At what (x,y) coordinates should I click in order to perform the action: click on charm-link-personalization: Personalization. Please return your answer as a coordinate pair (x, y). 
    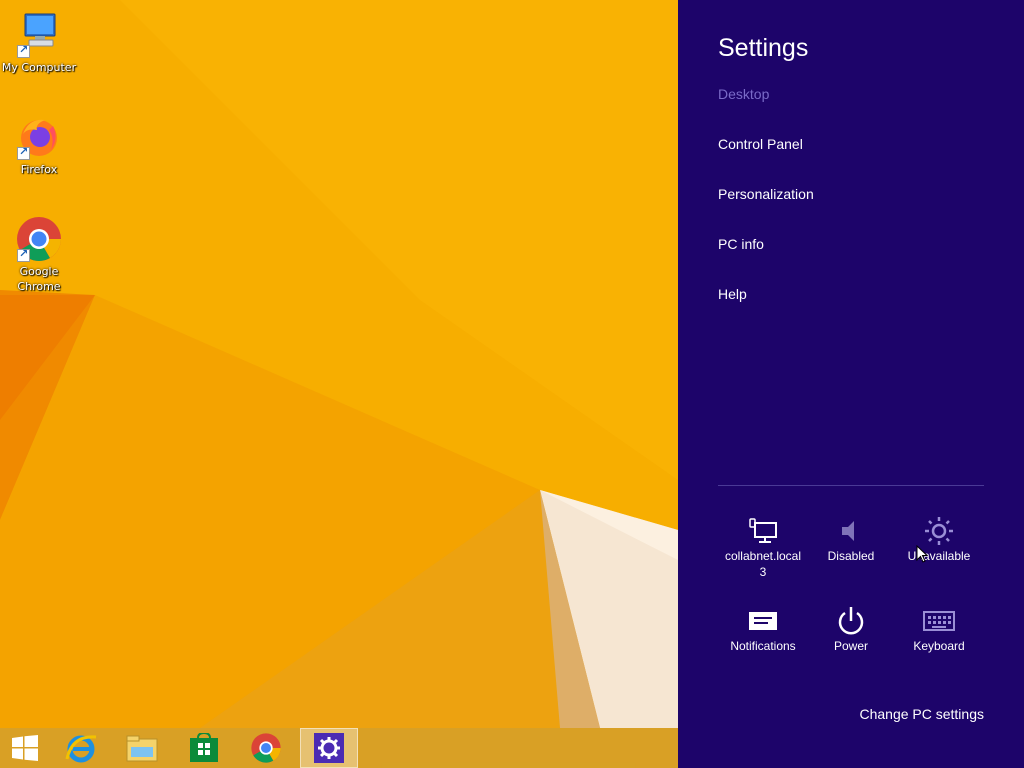
    Looking at the image, I should click on (766, 194).